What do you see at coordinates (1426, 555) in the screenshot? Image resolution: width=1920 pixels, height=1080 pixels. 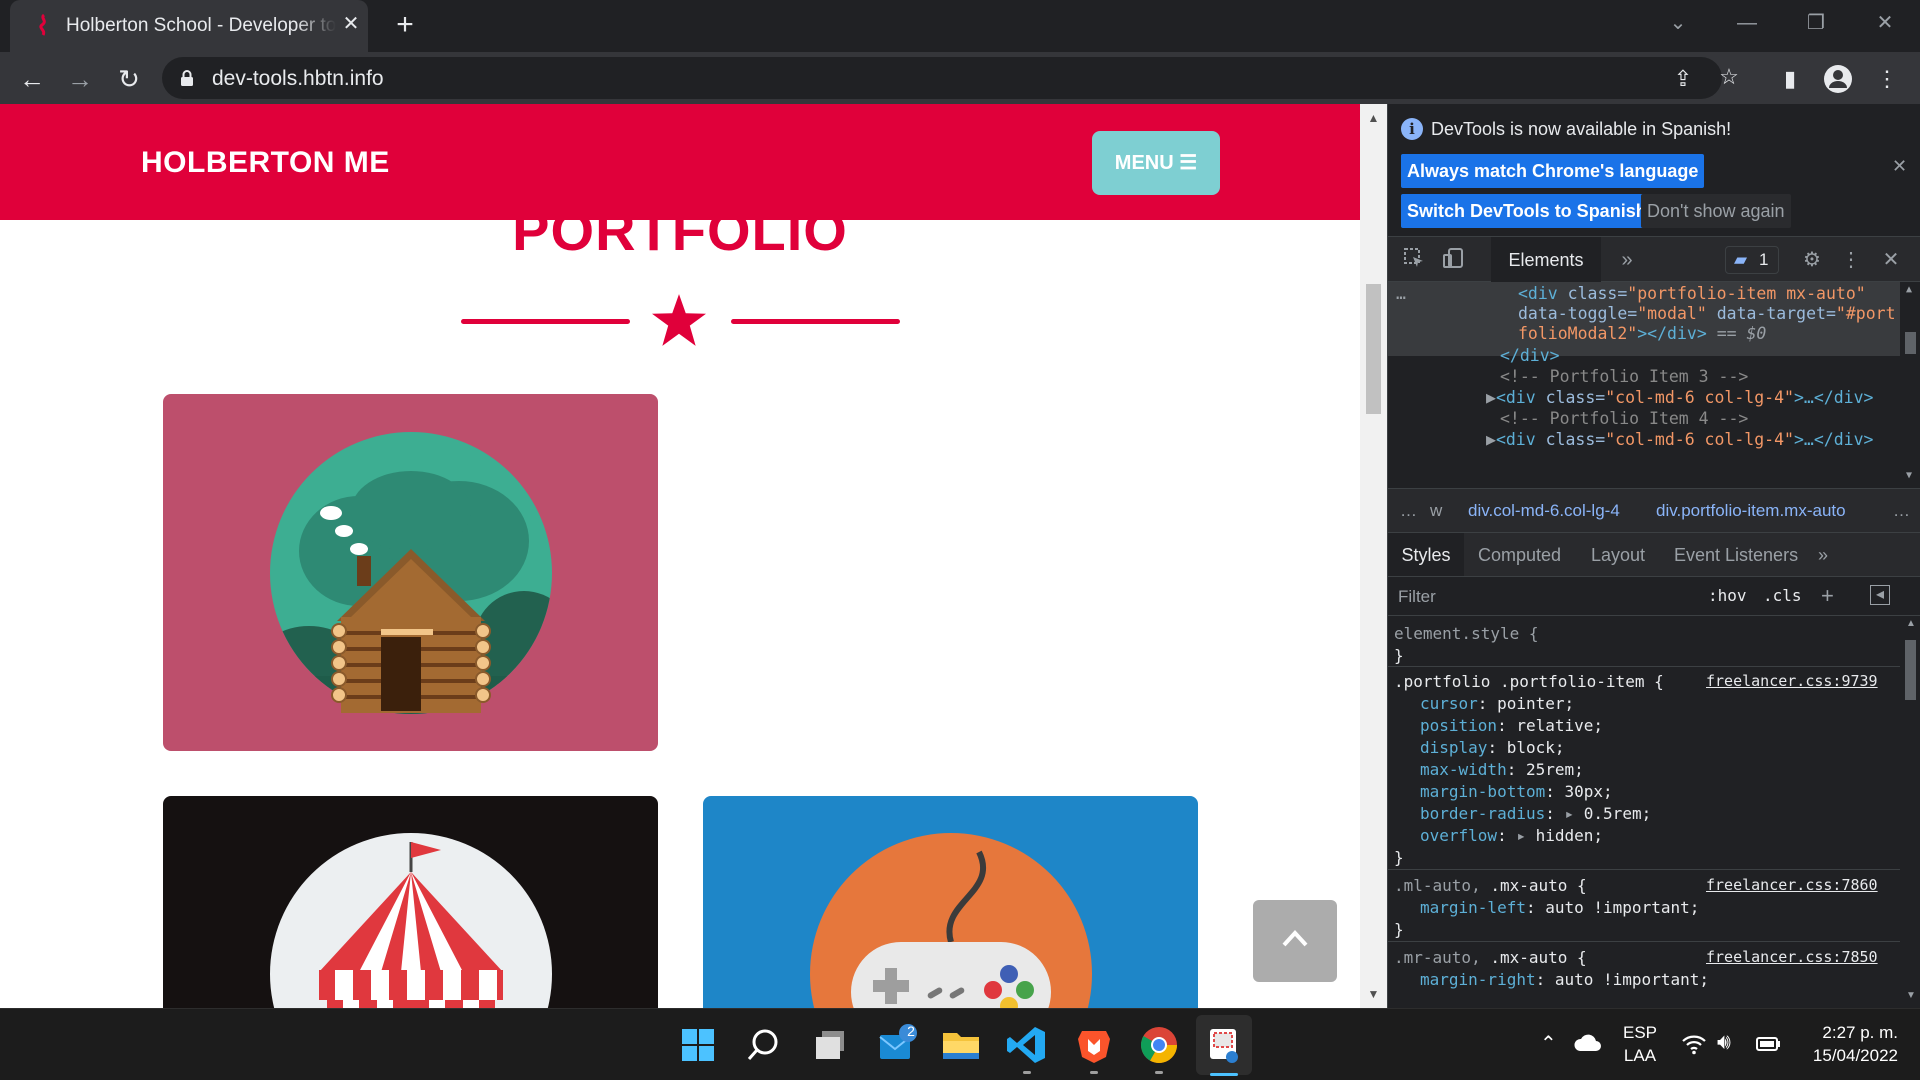 I see `subtab-styles: Styles` at bounding box center [1426, 555].